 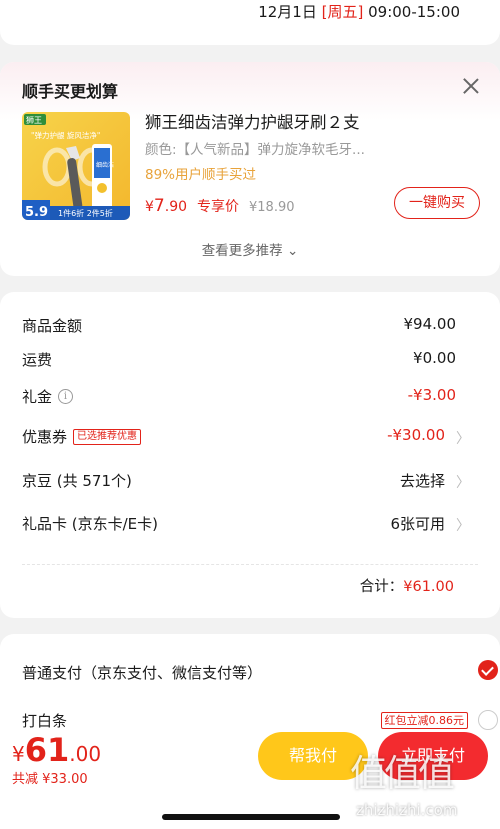 I want to click on summary-row-jingdou: 京豆 (共 571个) 去选择 〉, so click(x=250, y=482).